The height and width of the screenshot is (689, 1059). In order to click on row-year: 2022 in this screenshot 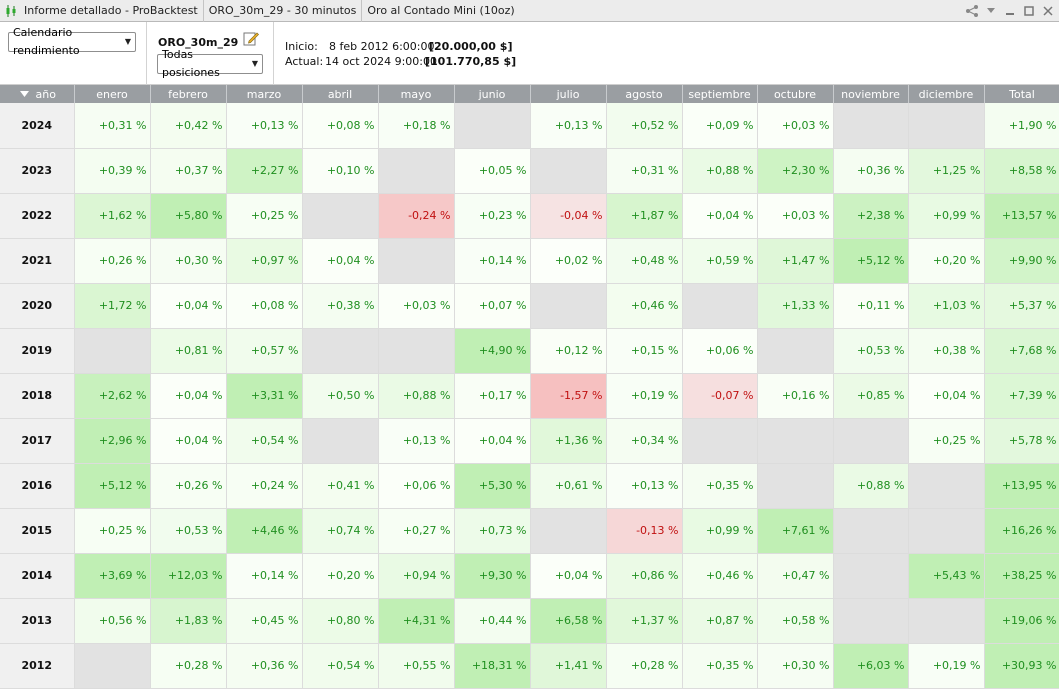, I will do `click(37, 216)`.